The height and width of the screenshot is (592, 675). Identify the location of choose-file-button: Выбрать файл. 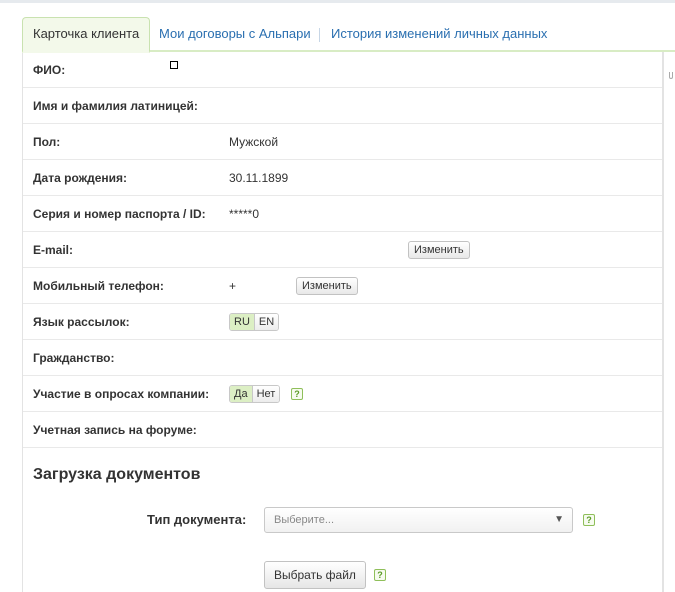
(315, 575).